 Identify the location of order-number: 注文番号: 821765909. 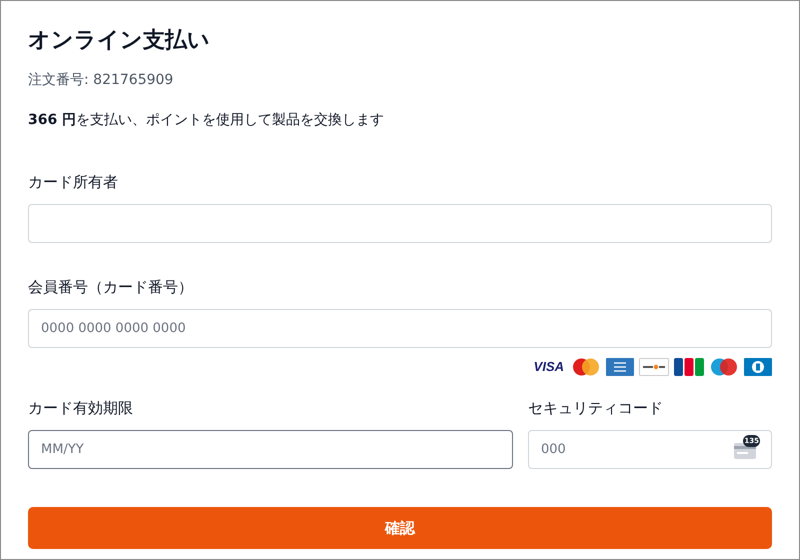
(101, 80).